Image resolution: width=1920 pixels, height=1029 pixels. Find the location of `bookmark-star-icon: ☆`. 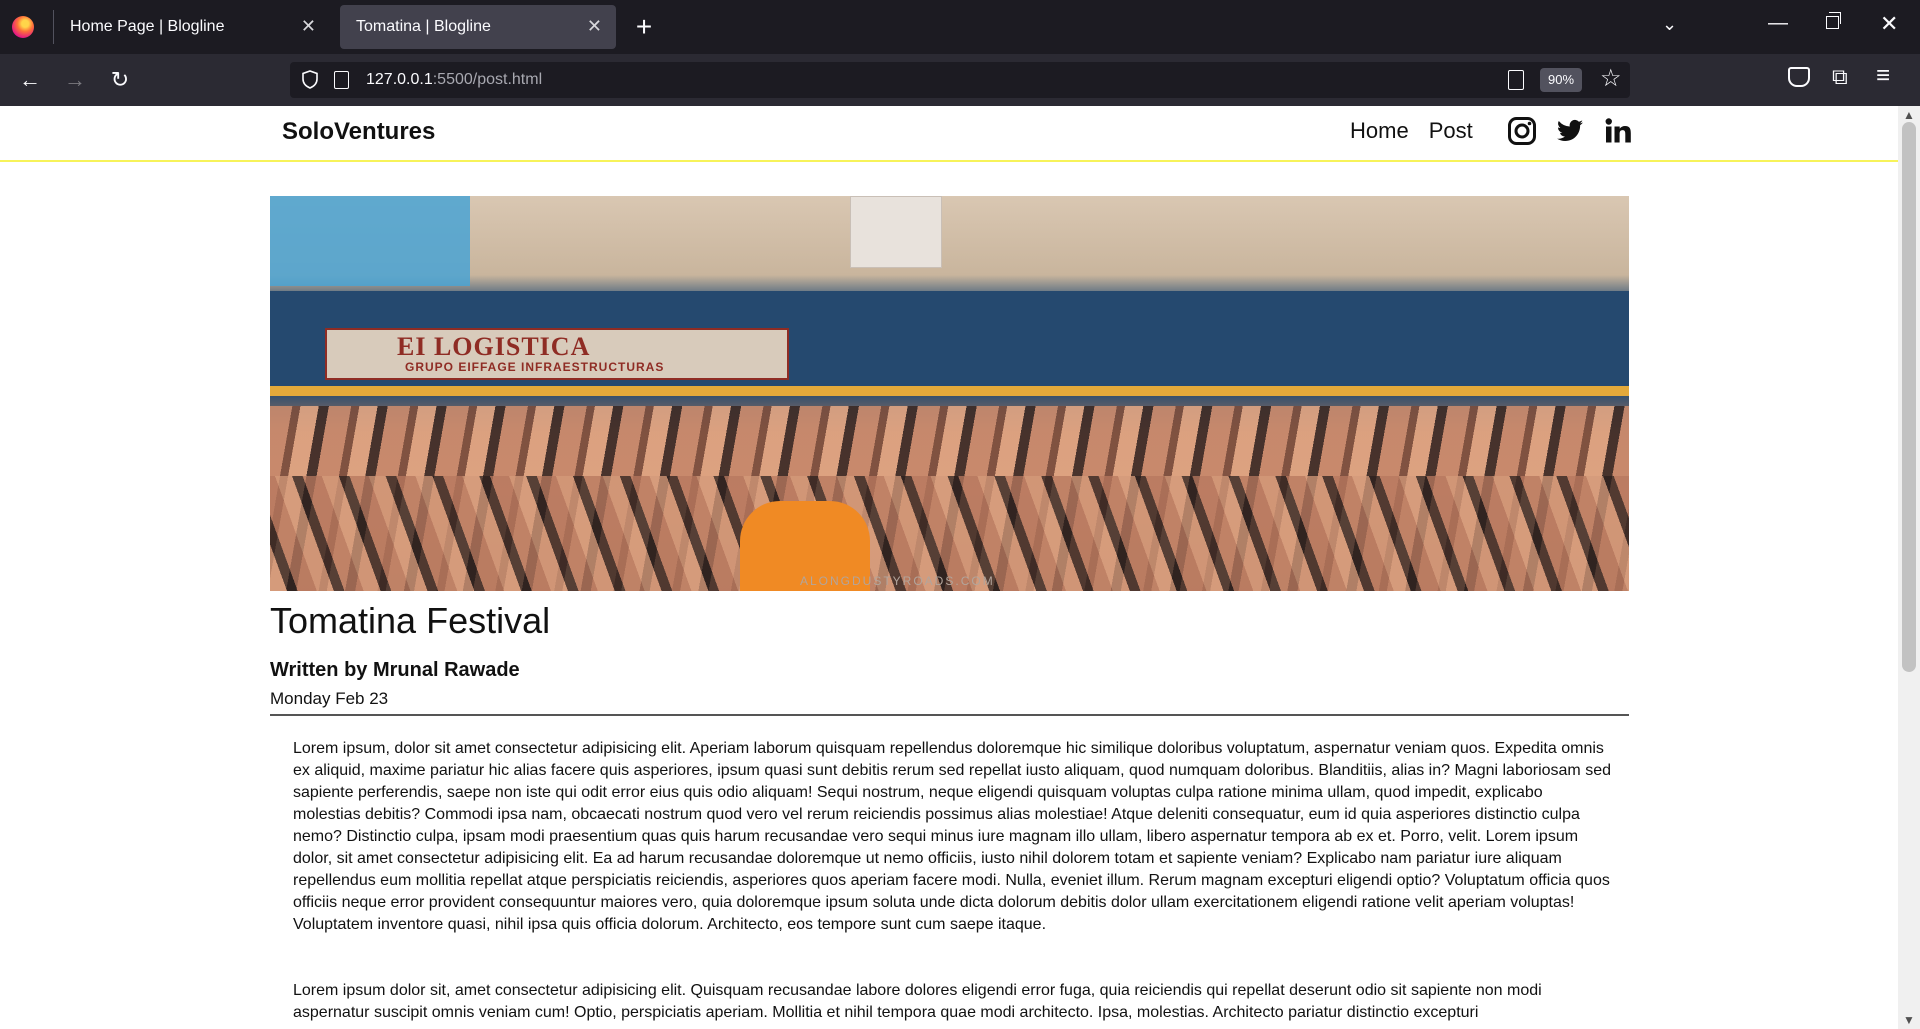

bookmark-star-icon: ☆ is located at coordinates (1611, 78).